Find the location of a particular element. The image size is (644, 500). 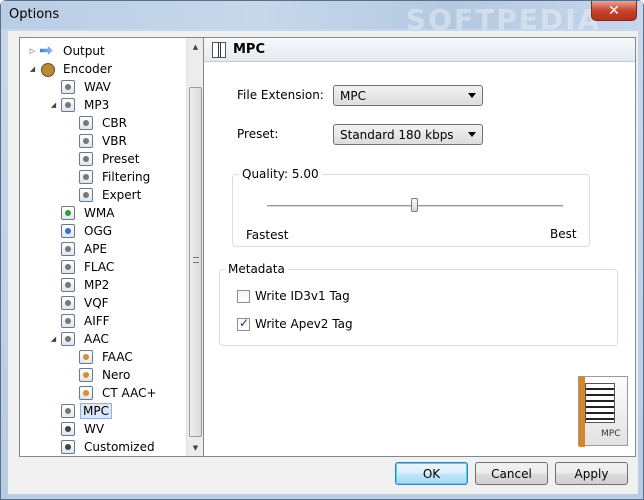

cancel-button: Cancel is located at coordinates (511, 473).